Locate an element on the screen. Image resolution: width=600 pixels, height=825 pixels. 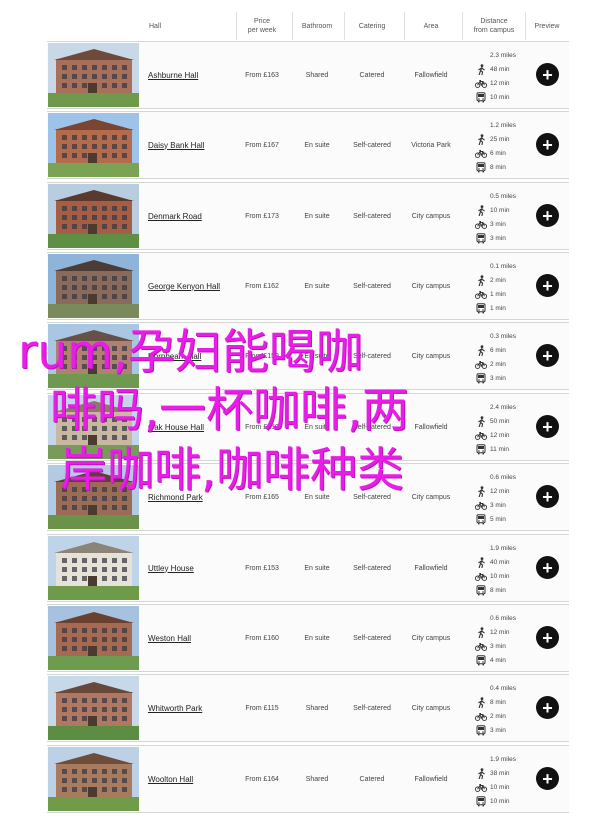
hall-name-link: Whitworth Park is located at coordinates (175, 708).